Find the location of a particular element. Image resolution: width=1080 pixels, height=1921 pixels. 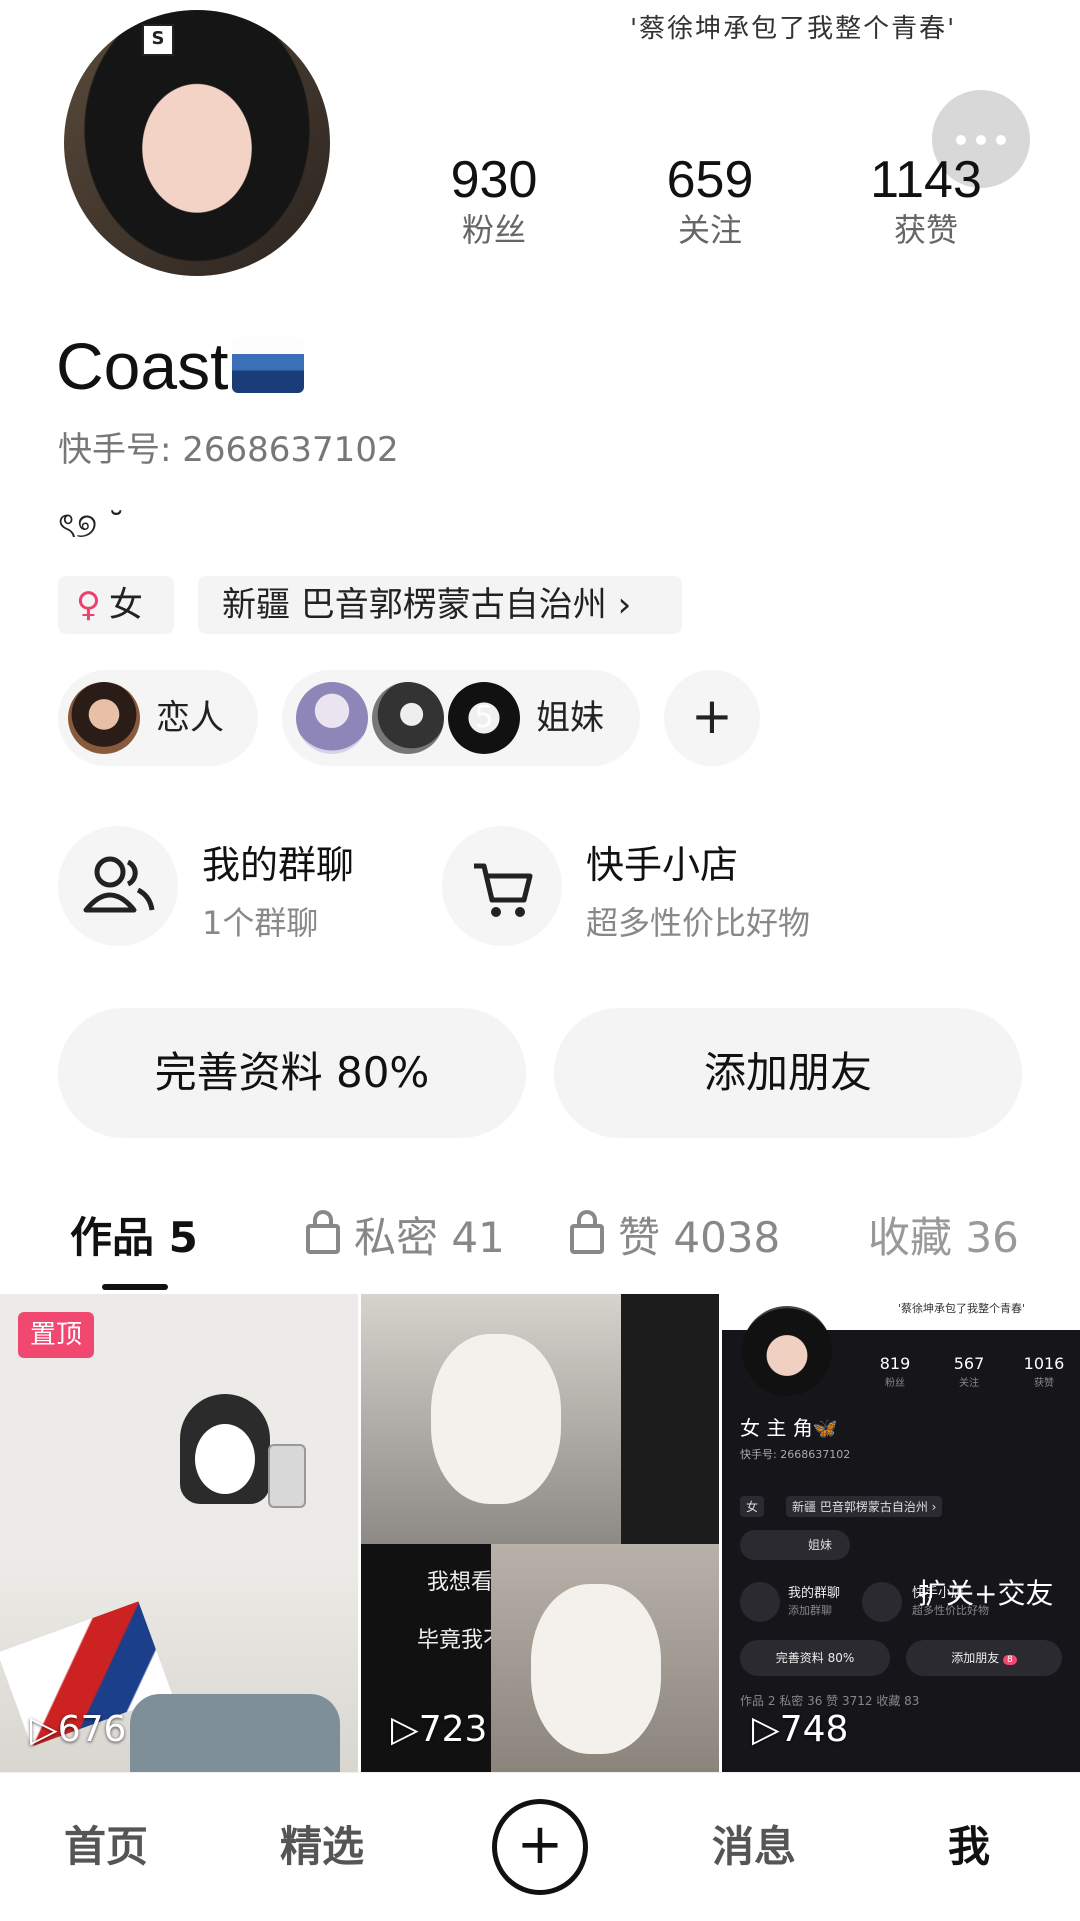

gender-chip: ♀ 女 is located at coordinates (116, 605).